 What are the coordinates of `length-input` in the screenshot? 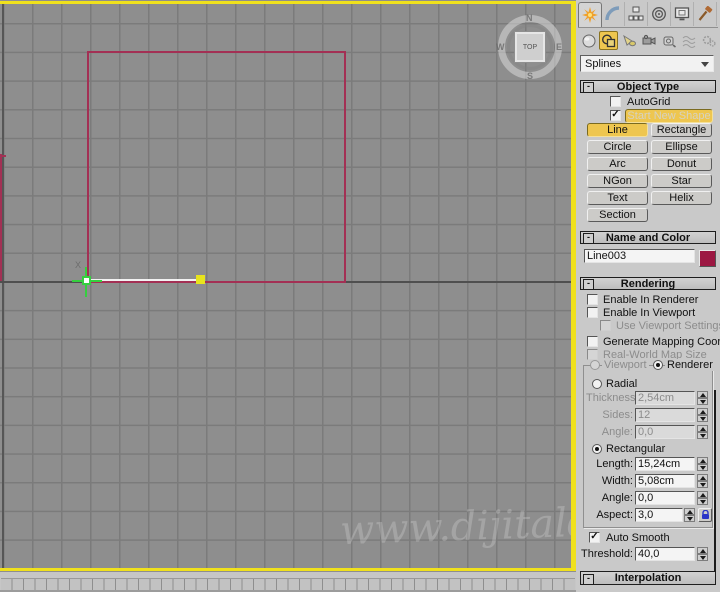 It's located at (665, 464).